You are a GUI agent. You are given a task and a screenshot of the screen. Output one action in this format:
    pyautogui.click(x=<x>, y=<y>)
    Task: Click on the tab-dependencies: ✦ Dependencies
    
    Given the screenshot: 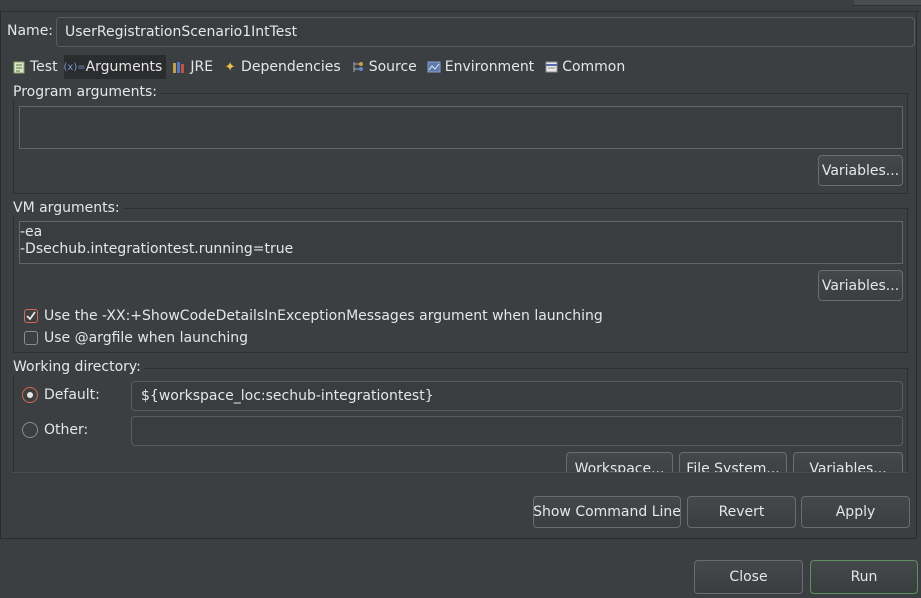 What is the action you would take?
    pyautogui.click(x=282, y=67)
    